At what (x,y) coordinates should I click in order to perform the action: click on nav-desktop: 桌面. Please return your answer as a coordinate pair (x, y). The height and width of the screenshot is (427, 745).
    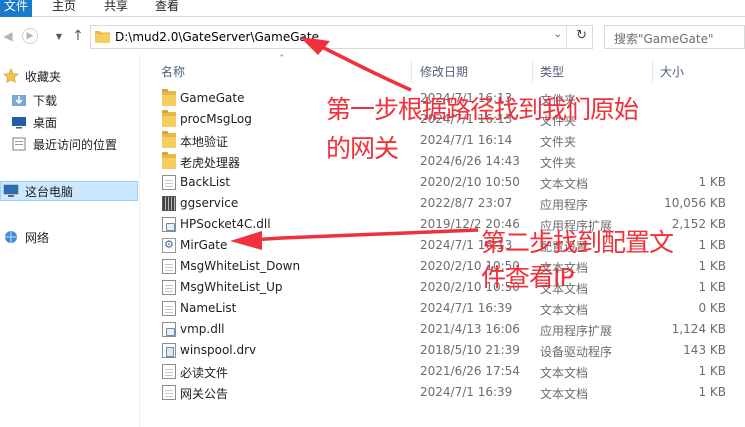
    Looking at the image, I should click on (34, 122).